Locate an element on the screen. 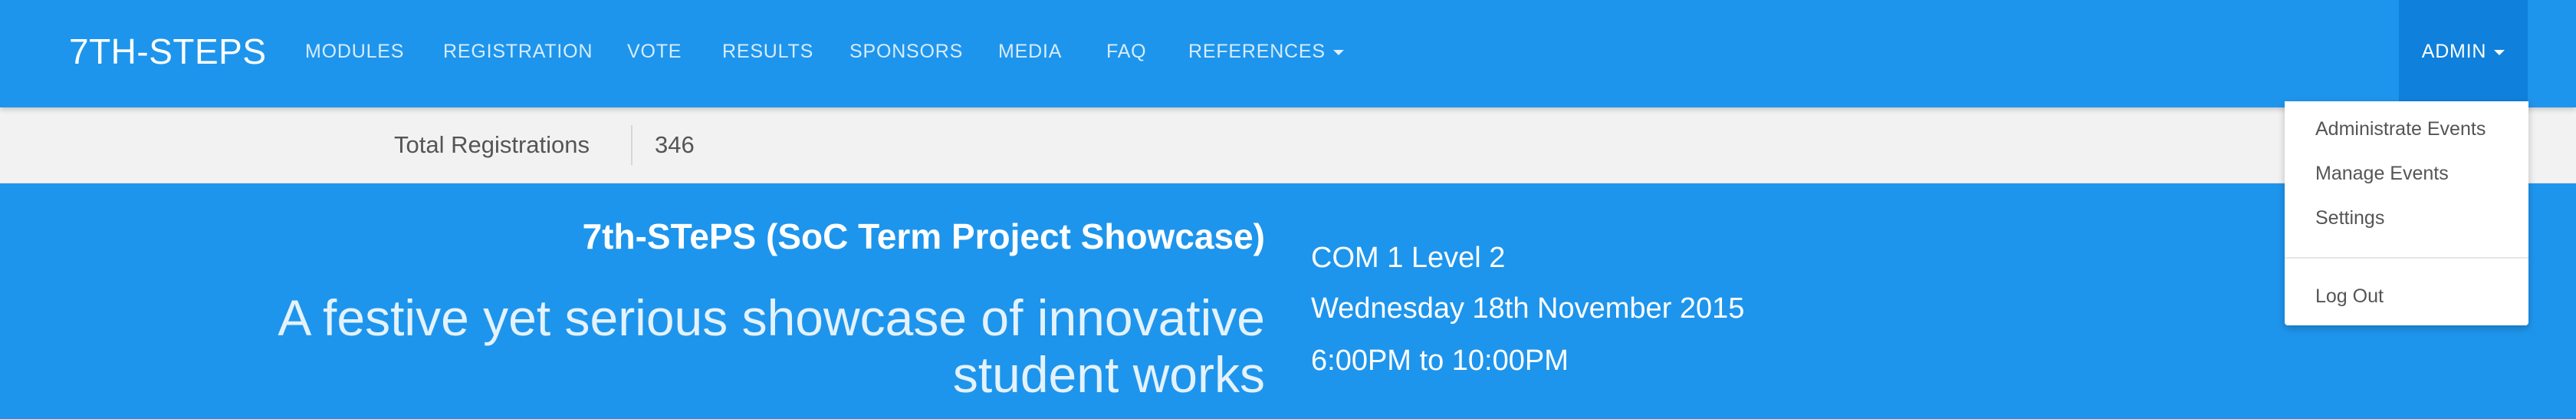 Image resolution: width=2576 pixels, height=419 pixels. event-date: Wednesday 18th November 2015 is located at coordinates (1528, 308).